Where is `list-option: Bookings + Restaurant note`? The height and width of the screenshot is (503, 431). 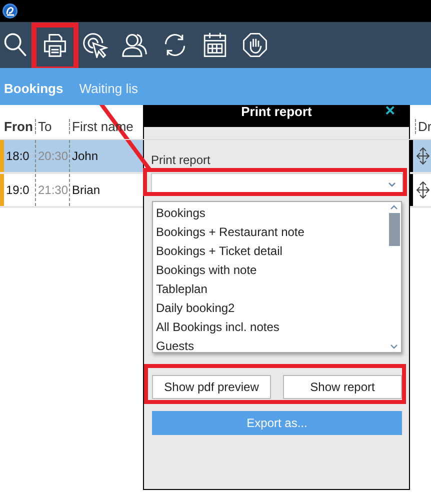 list-option: Bookings + Restaurant note is located at coordinates (271, 232).